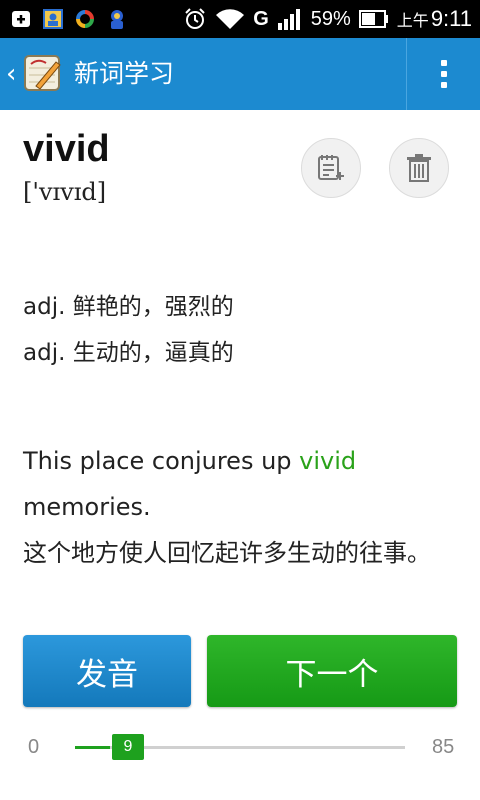  What do you see at coordinates (107, 671) in the screenshot?
I see `pronounce-button: 发音` at bounding box center [107, 671].